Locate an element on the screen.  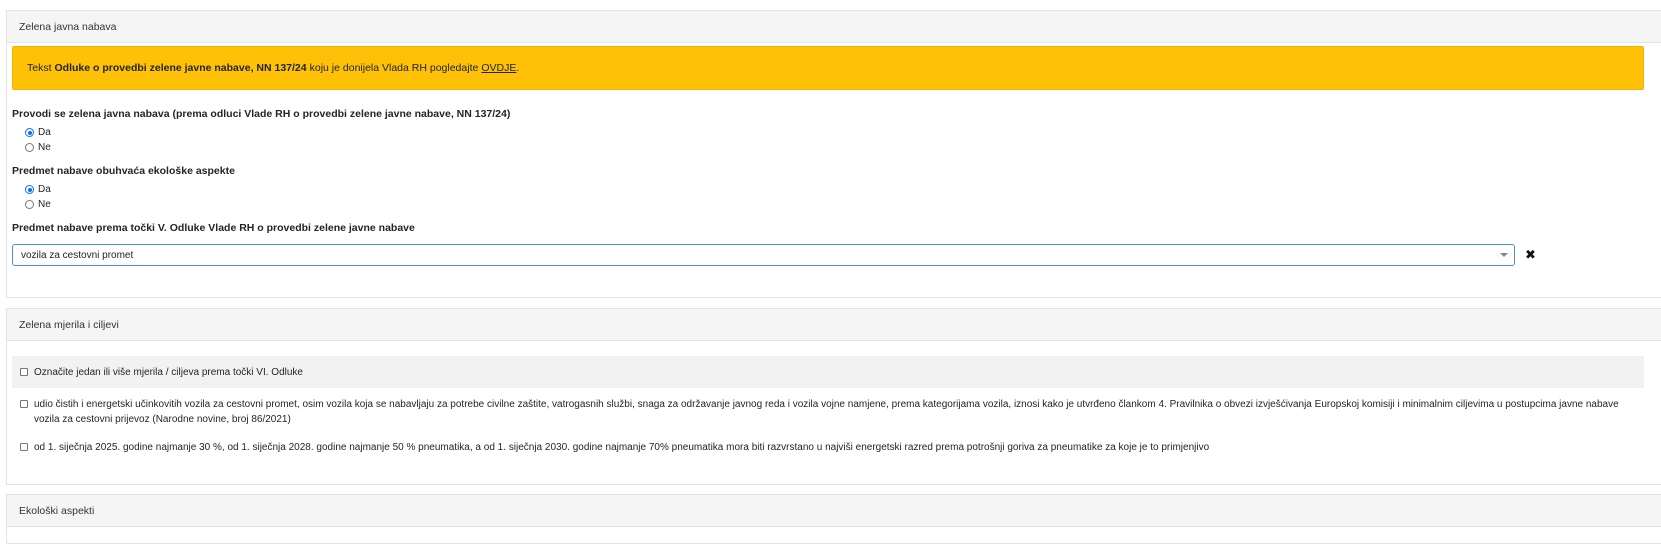
panel-header: Zelena javna nabava is located at coordinates (834, 27).